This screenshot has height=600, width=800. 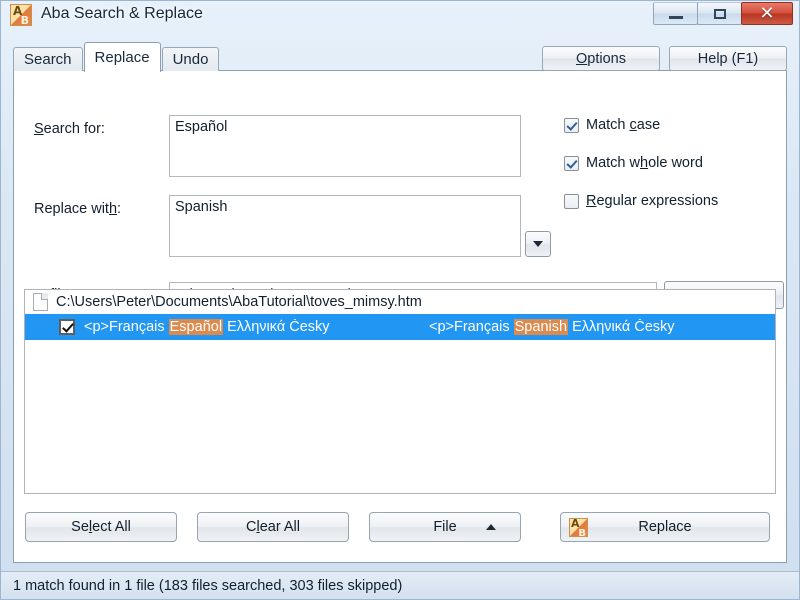 What do you see at coordinates (276, 327) in the screenshot?
I see `match-before-suffix: Ελληνικά Česky` at bounding box center [276, 327].